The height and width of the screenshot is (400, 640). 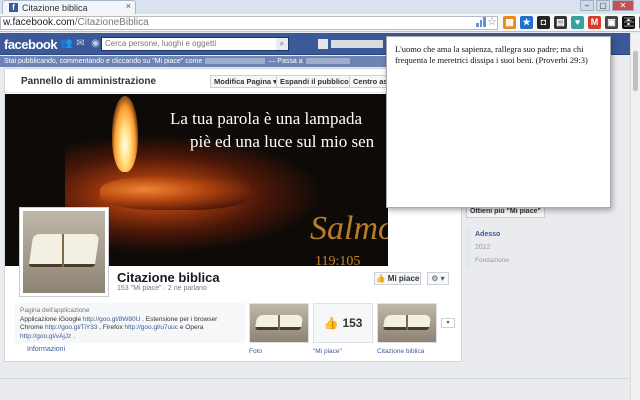 I want to click on scrollbar-thumb, so click(x=635, y=71).